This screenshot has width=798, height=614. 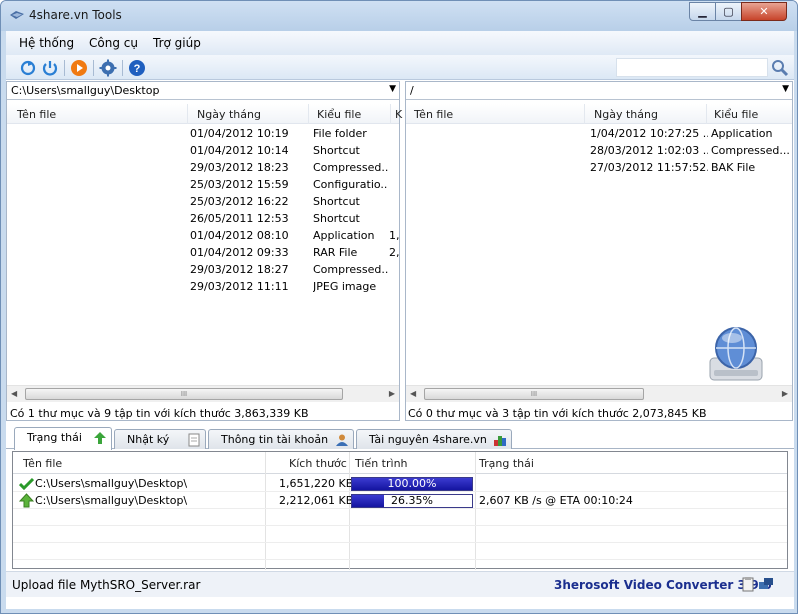 I want to click on title-bar: 4share.vn Tools ▁ ▢ ✕, so click(x=399, y=16).